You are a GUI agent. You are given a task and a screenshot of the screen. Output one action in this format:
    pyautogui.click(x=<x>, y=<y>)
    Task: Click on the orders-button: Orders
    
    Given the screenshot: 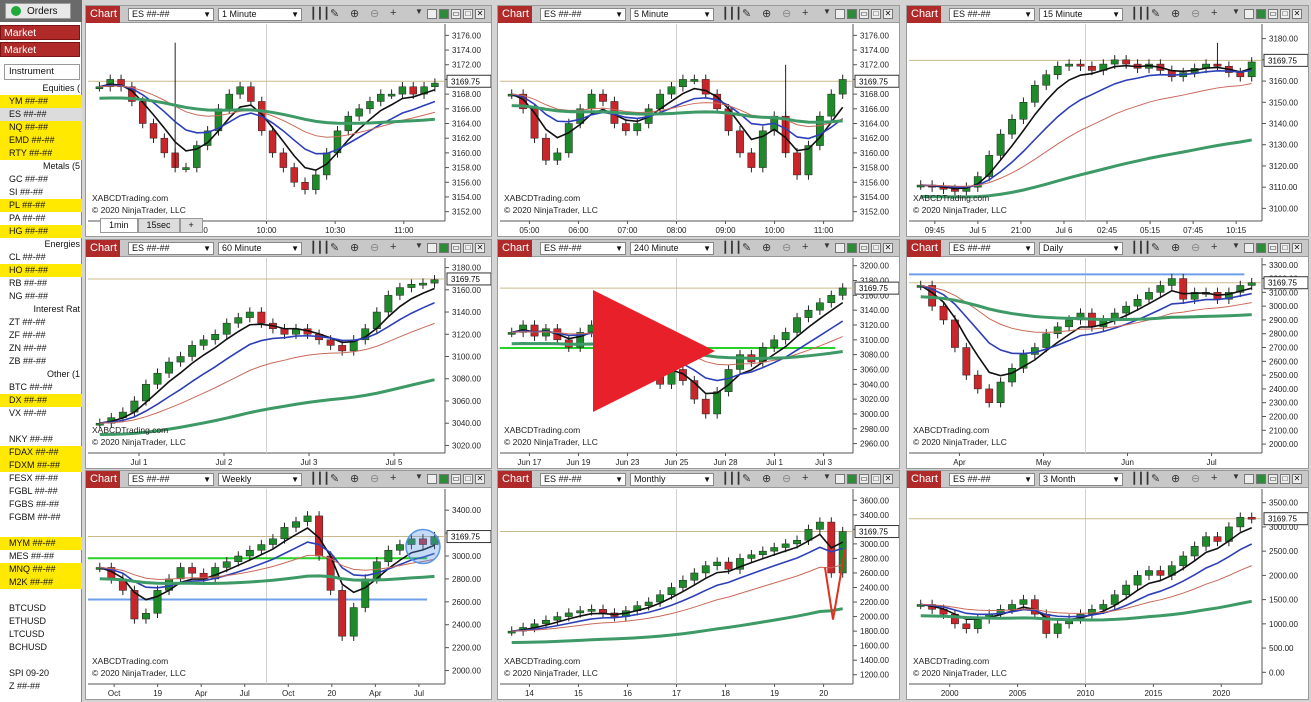 What is the action you would take?
    pyautogui.click(x=38, y=11)
    